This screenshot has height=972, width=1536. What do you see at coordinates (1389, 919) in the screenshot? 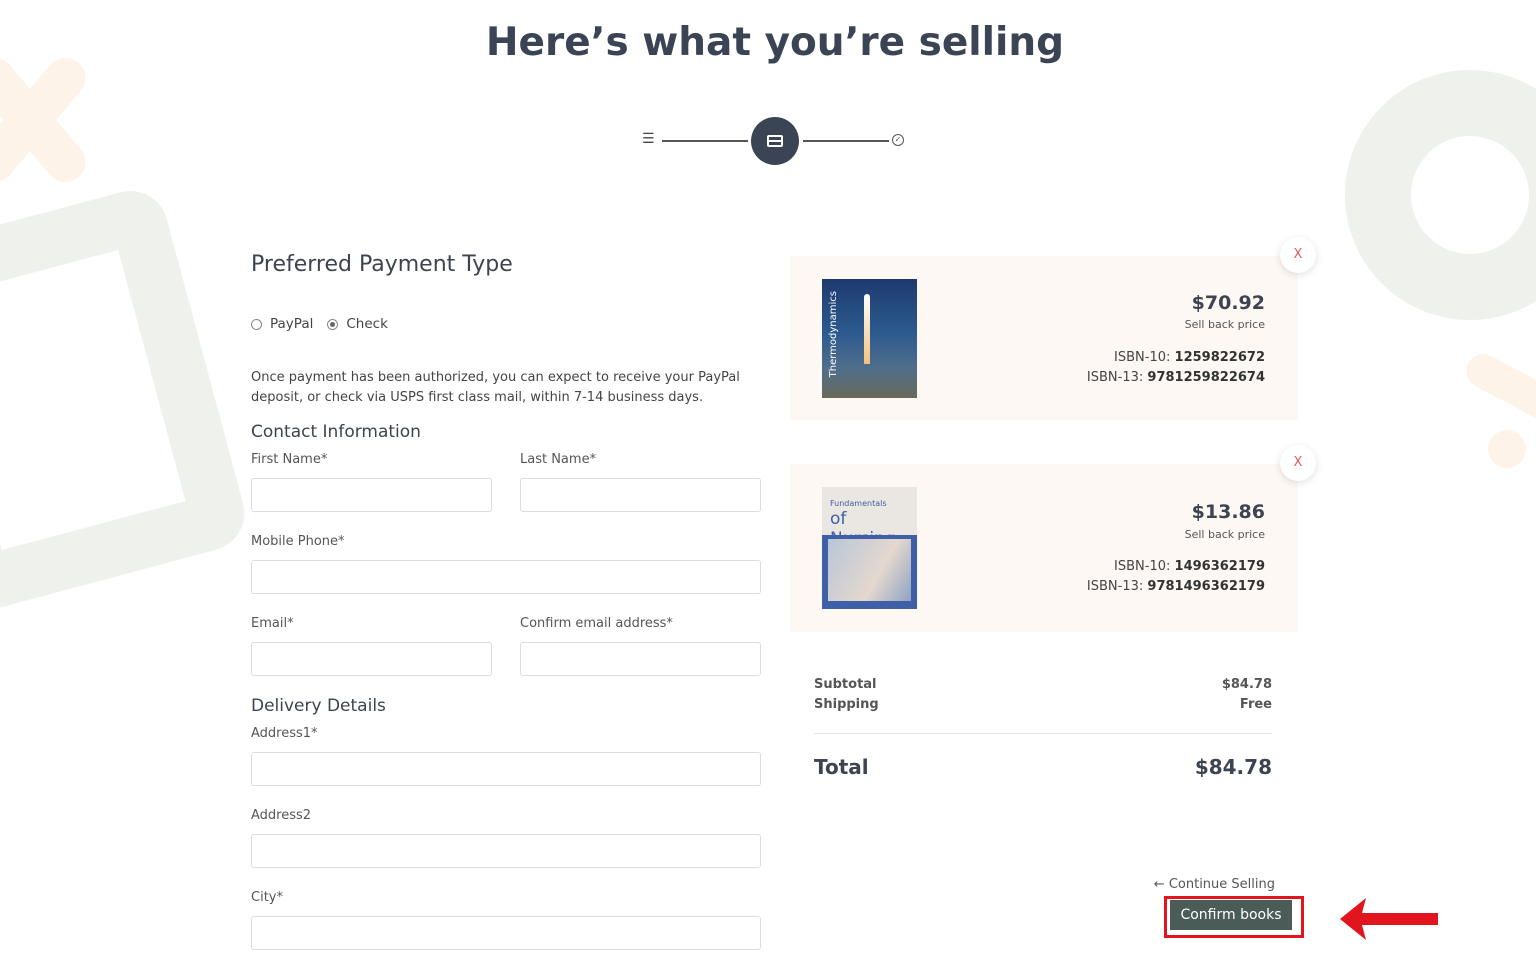
I see `annotation-arrow-icon` at bounding box center [1389, 919].